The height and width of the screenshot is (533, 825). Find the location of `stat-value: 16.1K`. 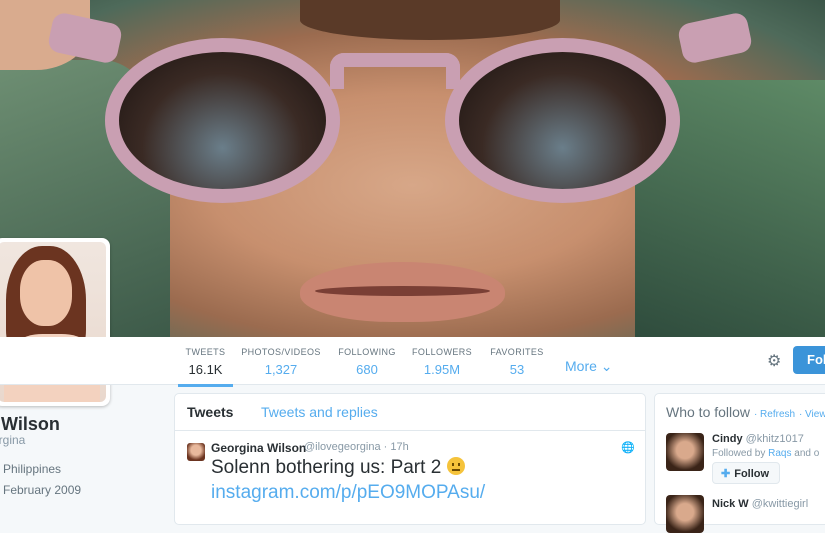

stat-value: 16.1K is located at coordinates (205, 369).